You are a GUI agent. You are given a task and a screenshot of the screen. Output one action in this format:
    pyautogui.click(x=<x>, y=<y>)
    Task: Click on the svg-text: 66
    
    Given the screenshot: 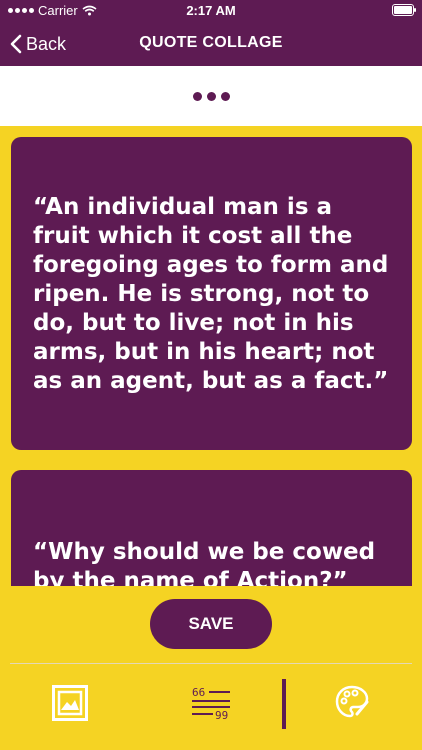 What is the action you would take?
    pyautogui.click(x=198, y=692)
    